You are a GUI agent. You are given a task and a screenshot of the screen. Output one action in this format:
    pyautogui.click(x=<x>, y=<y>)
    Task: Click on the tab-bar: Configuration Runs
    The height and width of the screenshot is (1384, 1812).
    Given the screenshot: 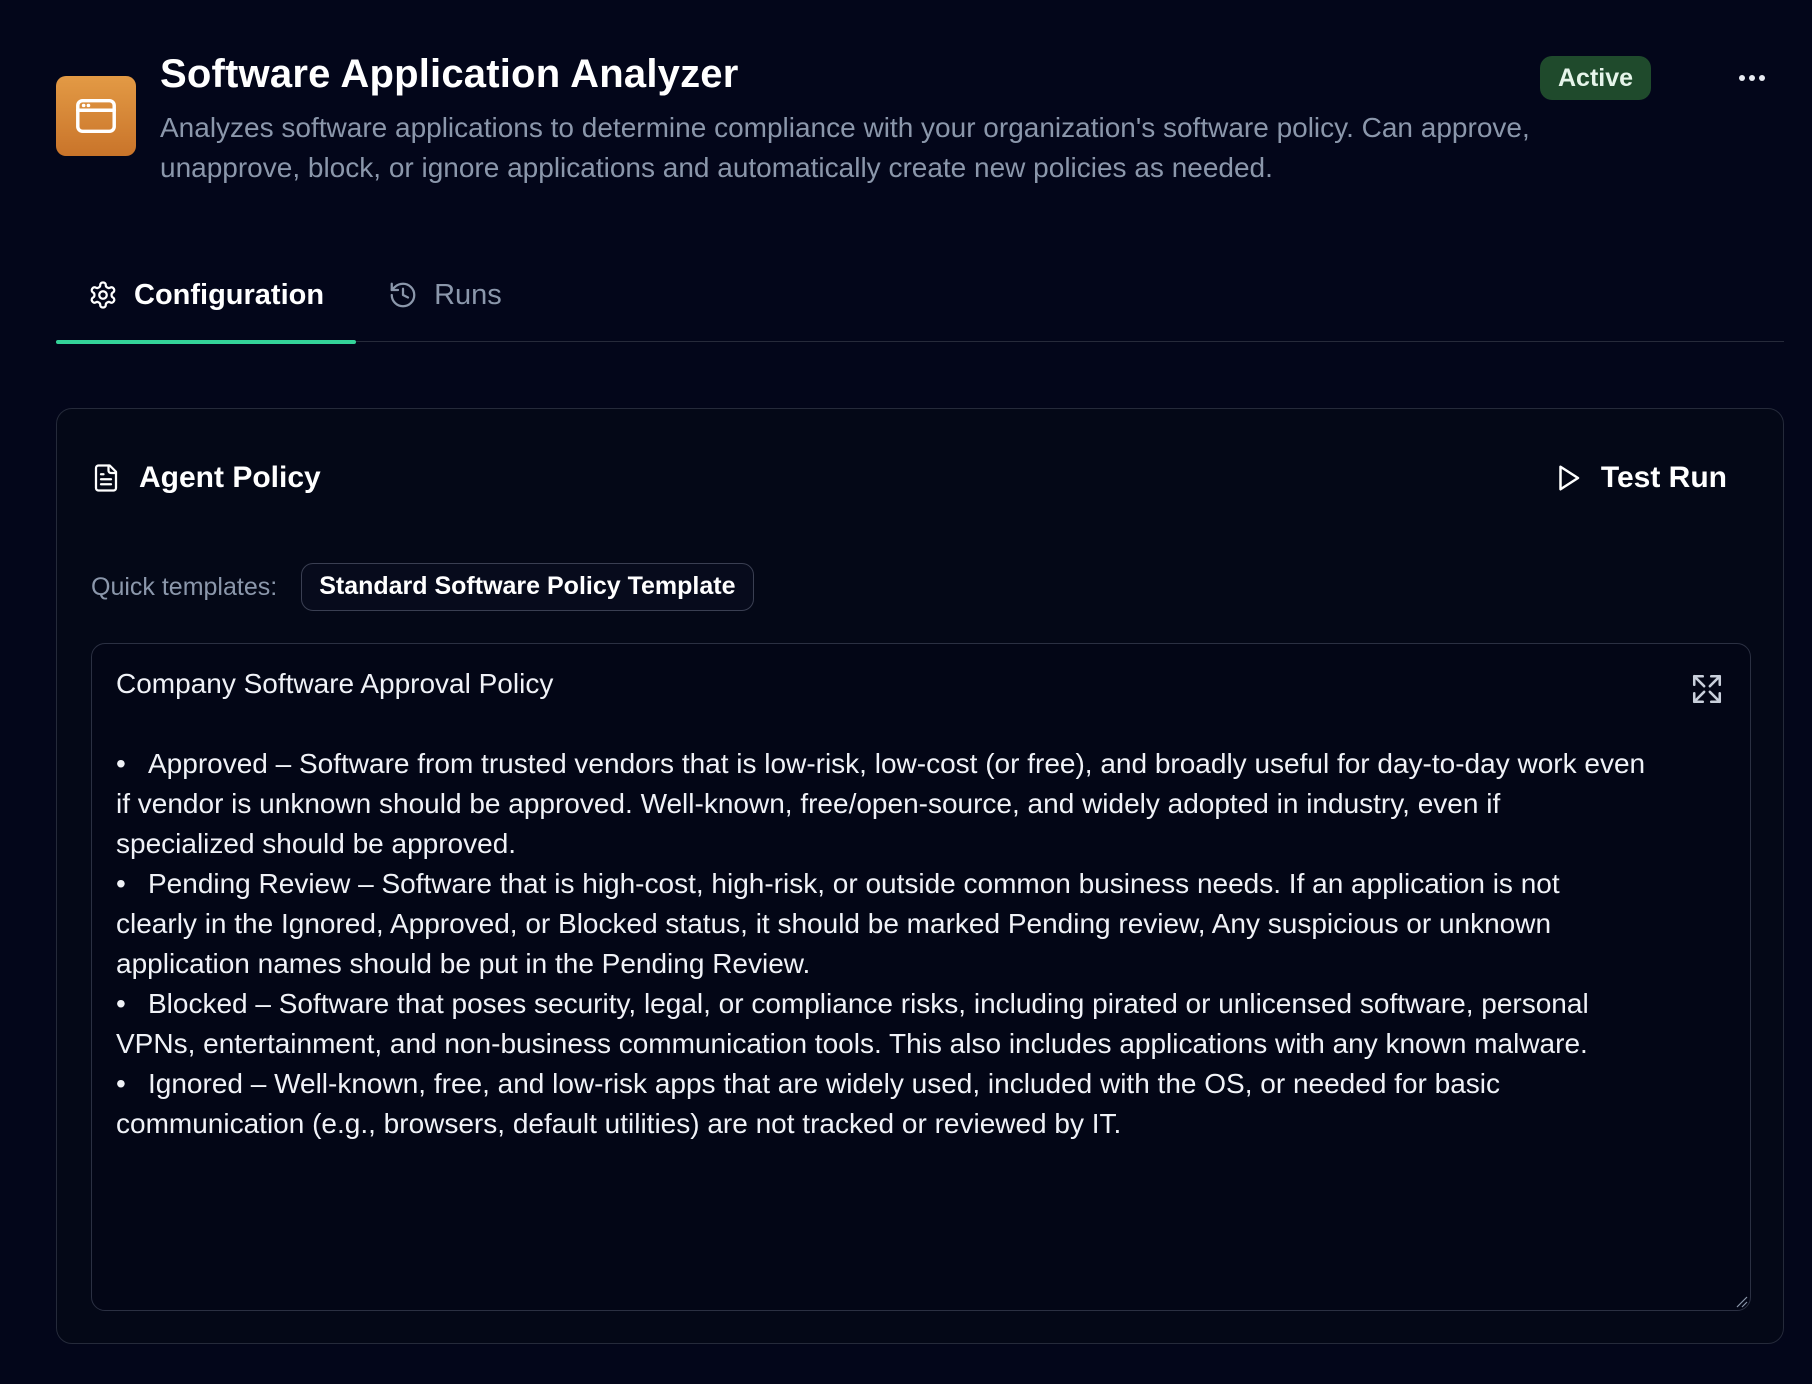 What is the action you would take?
    pyautogui.click(x=920, y=296)
    